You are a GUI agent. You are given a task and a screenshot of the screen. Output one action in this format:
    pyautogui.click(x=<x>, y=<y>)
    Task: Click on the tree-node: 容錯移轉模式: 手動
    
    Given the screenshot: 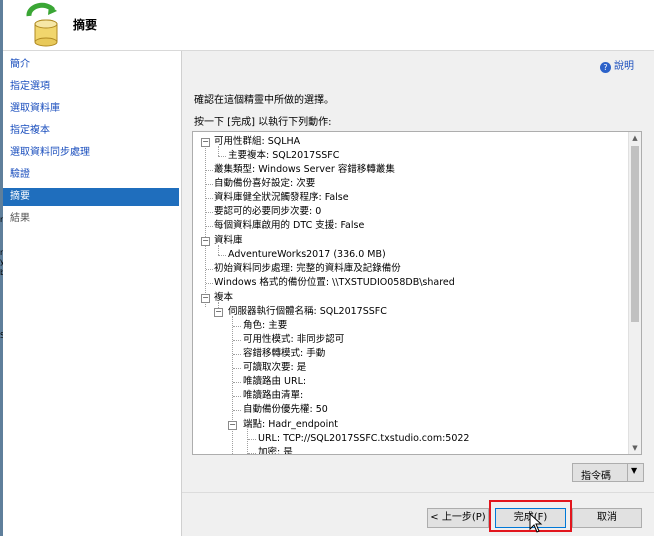 What is the action you would take?
    pyautogui.click(x=284, y=354)
    